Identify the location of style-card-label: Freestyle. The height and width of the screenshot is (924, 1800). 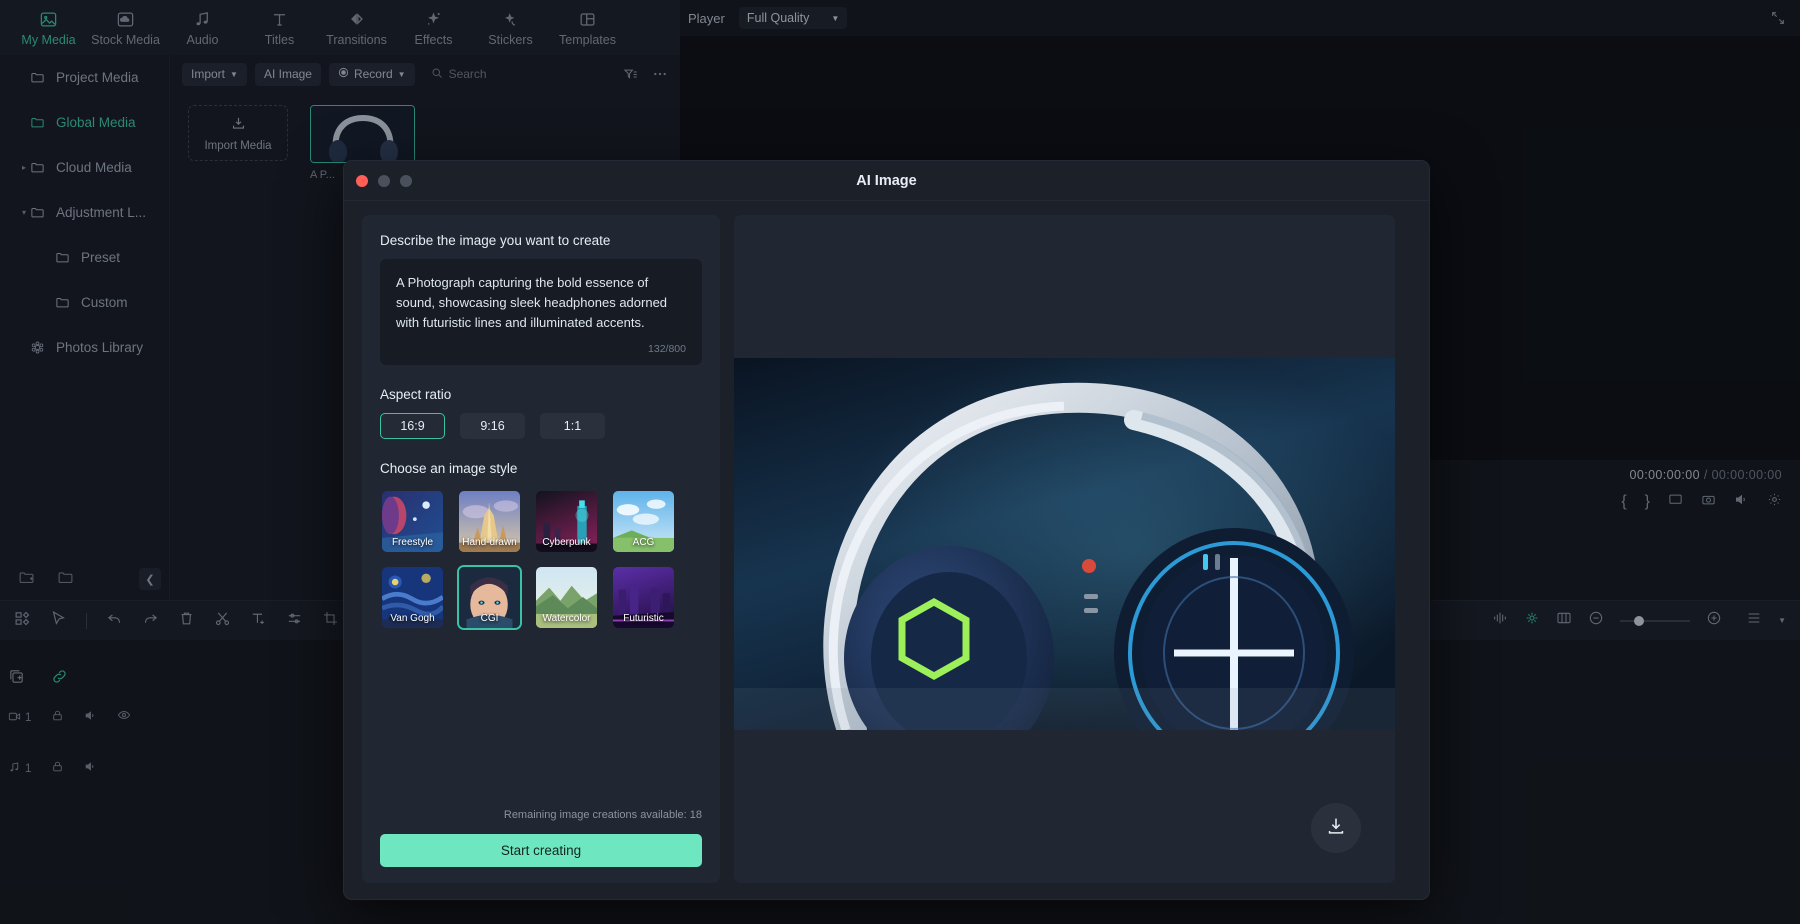
(412, 543).